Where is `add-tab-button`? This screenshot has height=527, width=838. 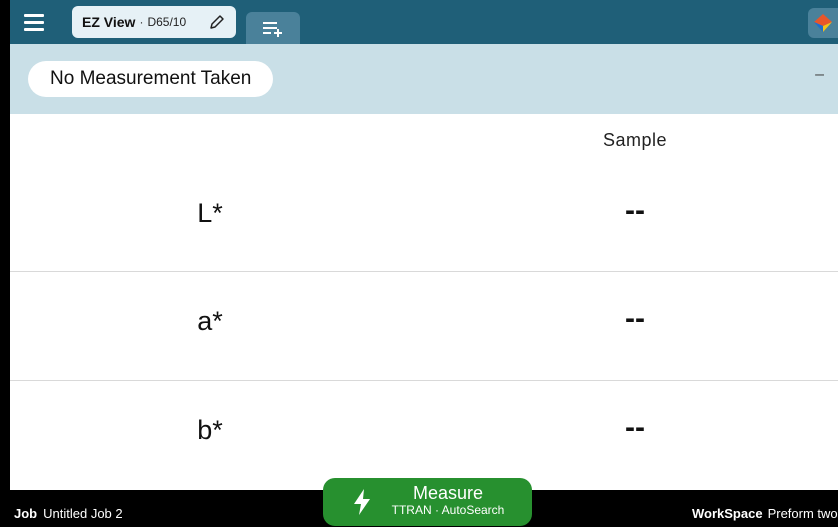 add-tab-button is located at coordinates (273, 28).